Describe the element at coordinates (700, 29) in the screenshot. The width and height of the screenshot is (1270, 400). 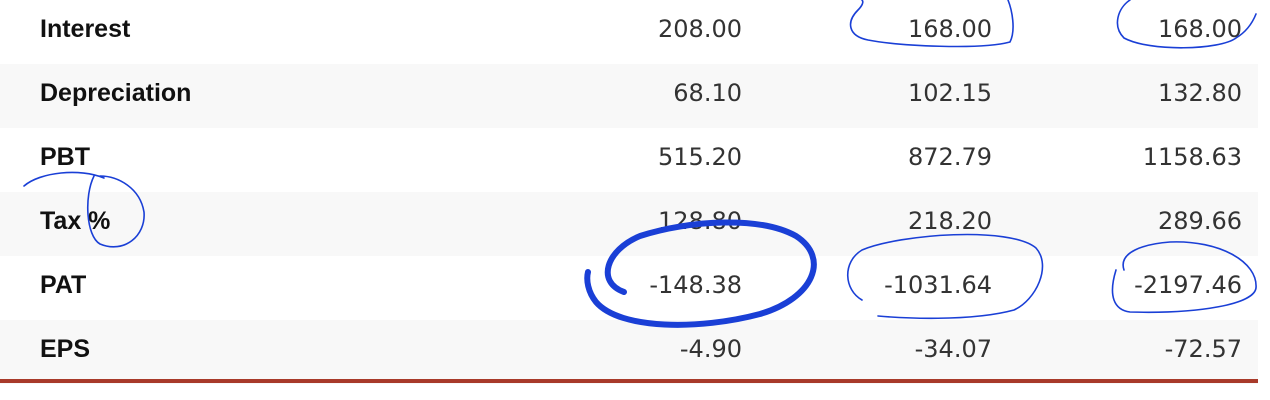
I see `cell-value: 208.00` at that location.